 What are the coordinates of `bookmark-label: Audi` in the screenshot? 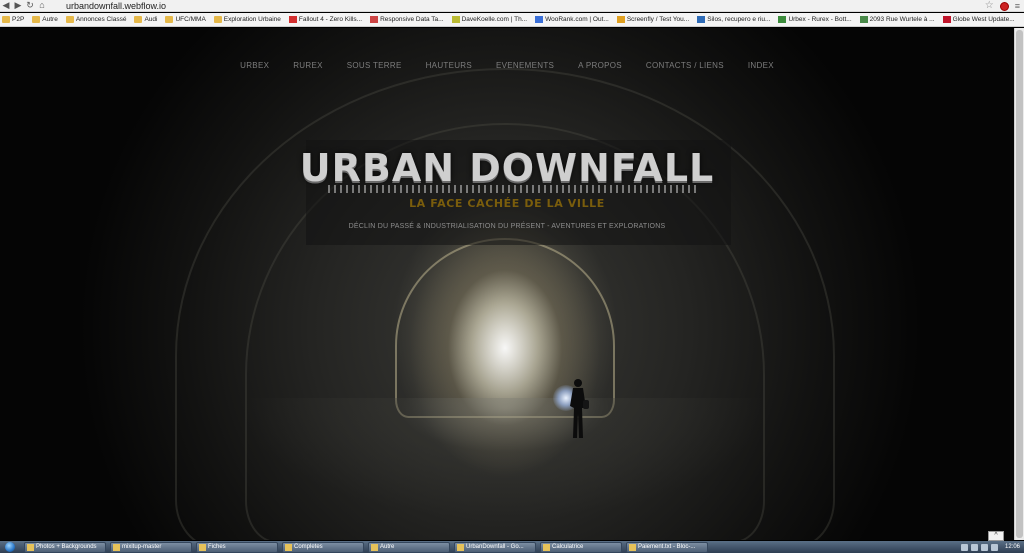 It's located at (151, 19).